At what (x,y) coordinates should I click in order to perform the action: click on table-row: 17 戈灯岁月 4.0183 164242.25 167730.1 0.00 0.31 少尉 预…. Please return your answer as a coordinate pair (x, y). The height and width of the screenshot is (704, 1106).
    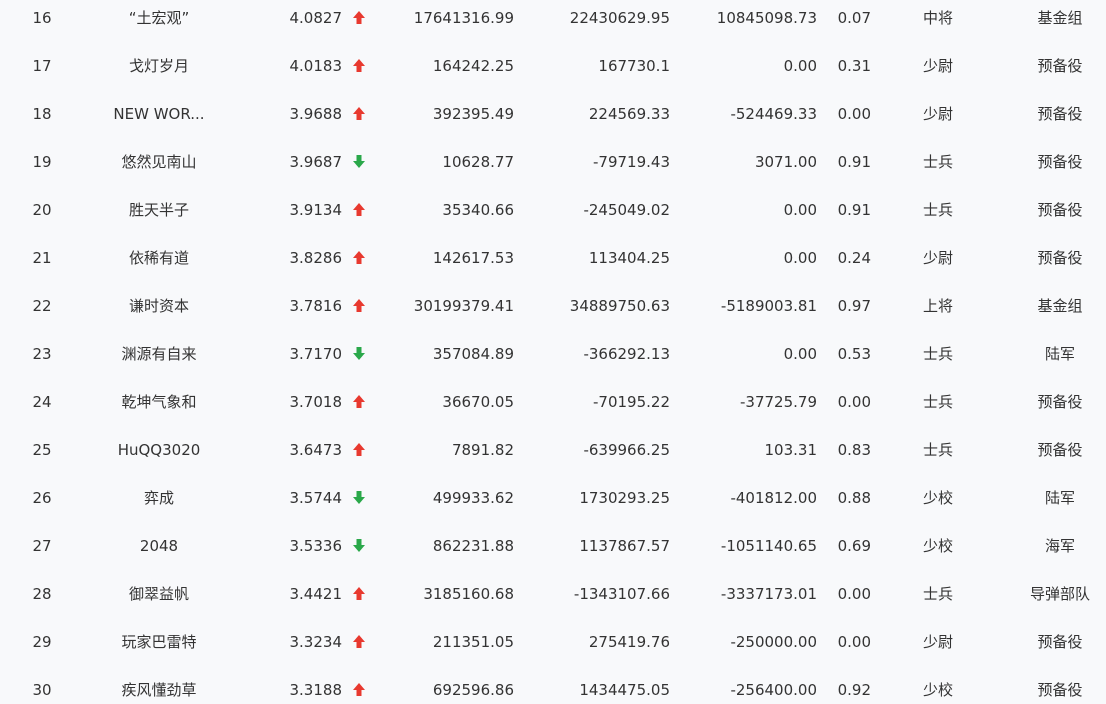
    Looking at the image, I should click on (553, 66).